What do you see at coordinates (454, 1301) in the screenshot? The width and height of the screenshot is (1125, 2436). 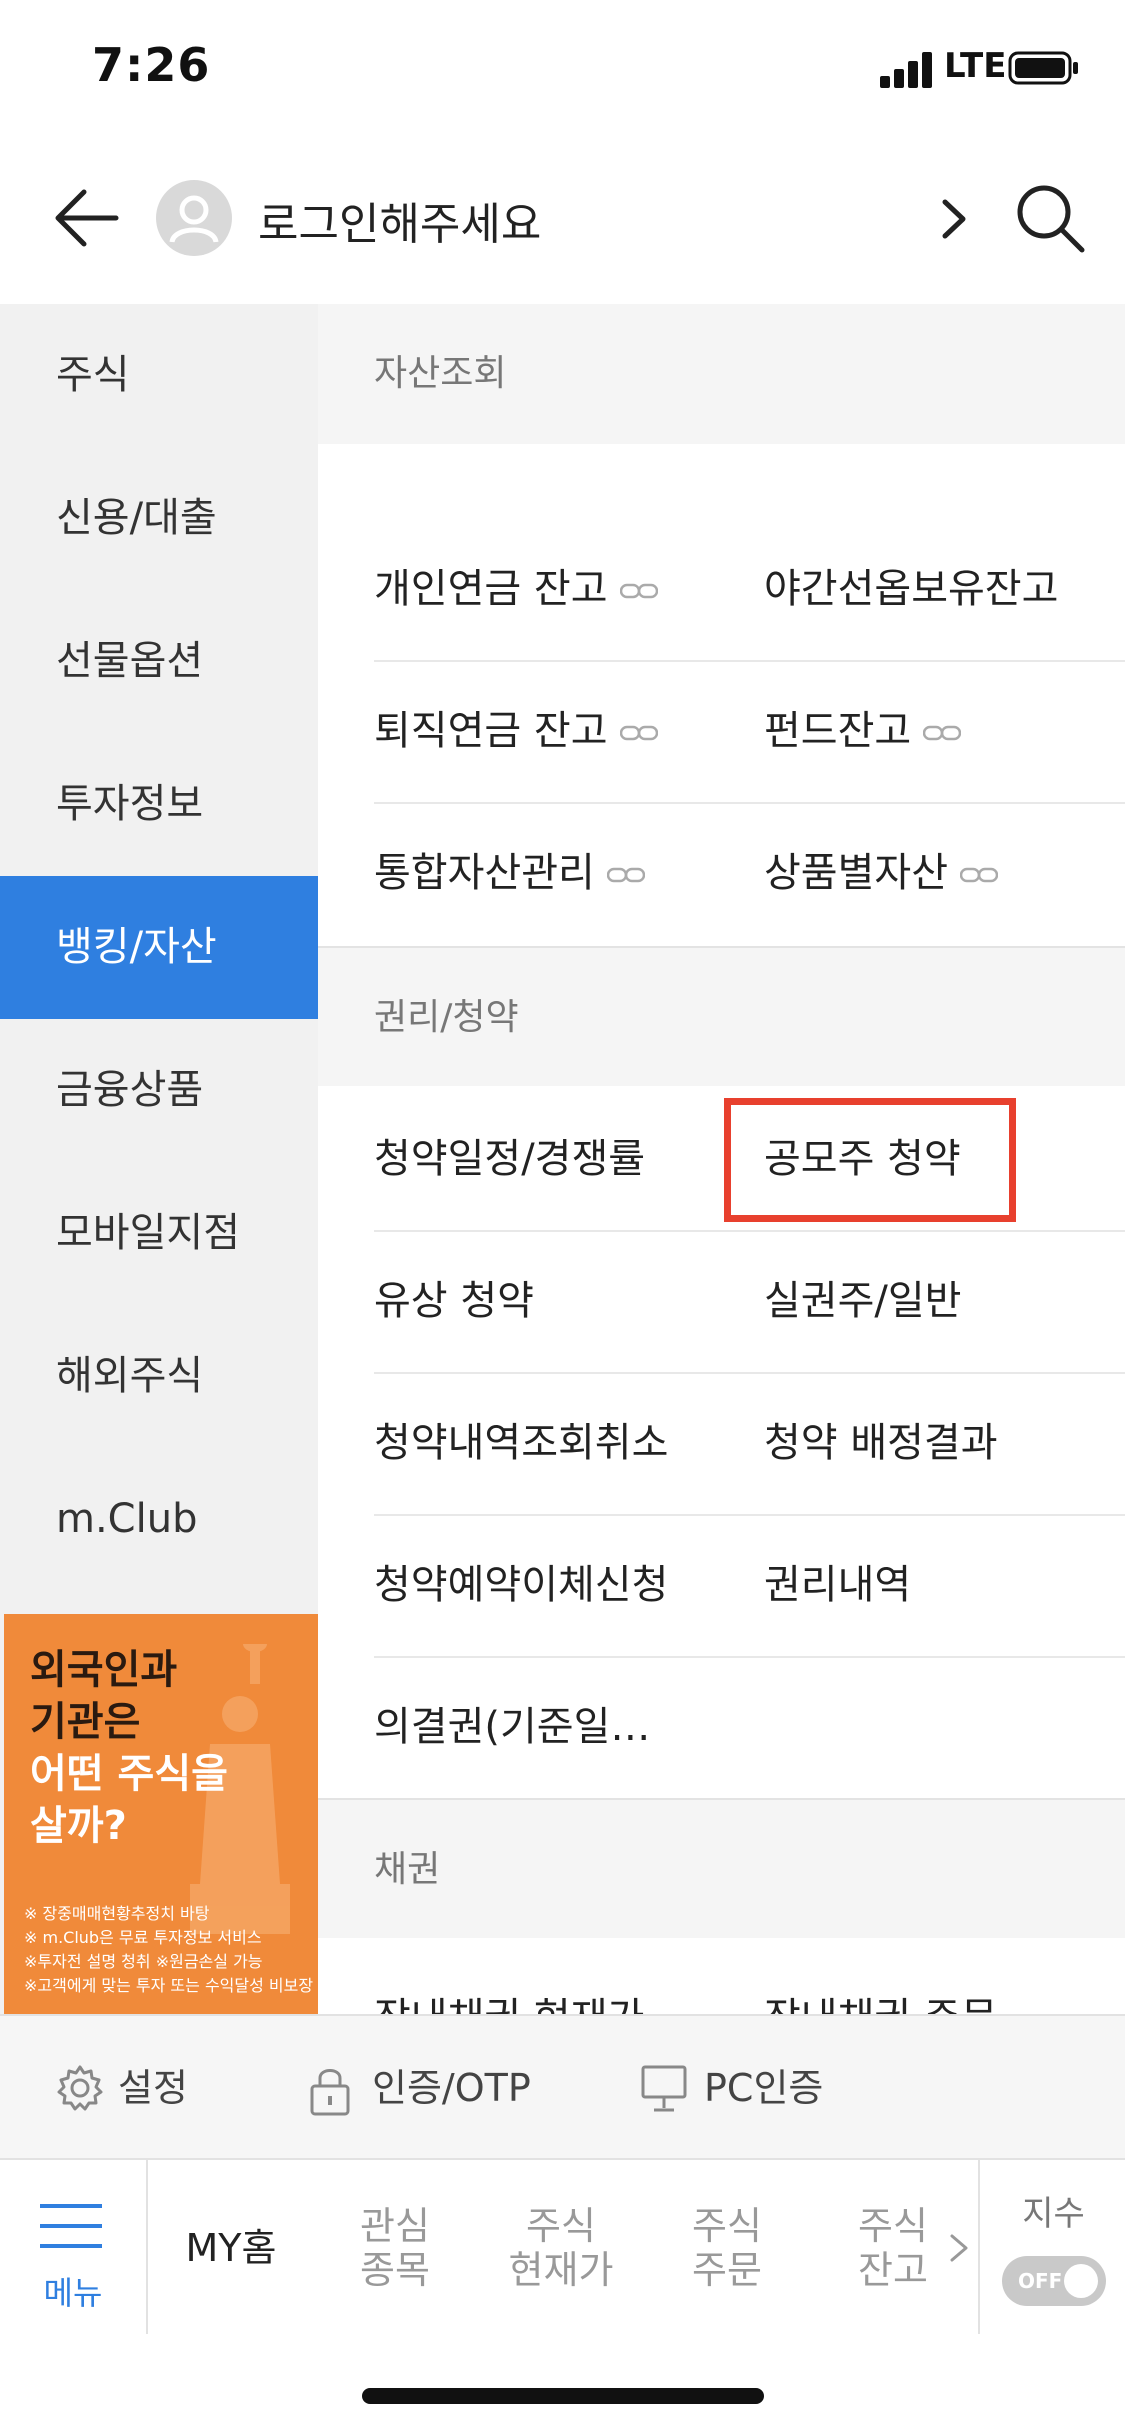 I see `menu-item-paid-subscription: 유상 청약` at bounding box center [454, 1301].